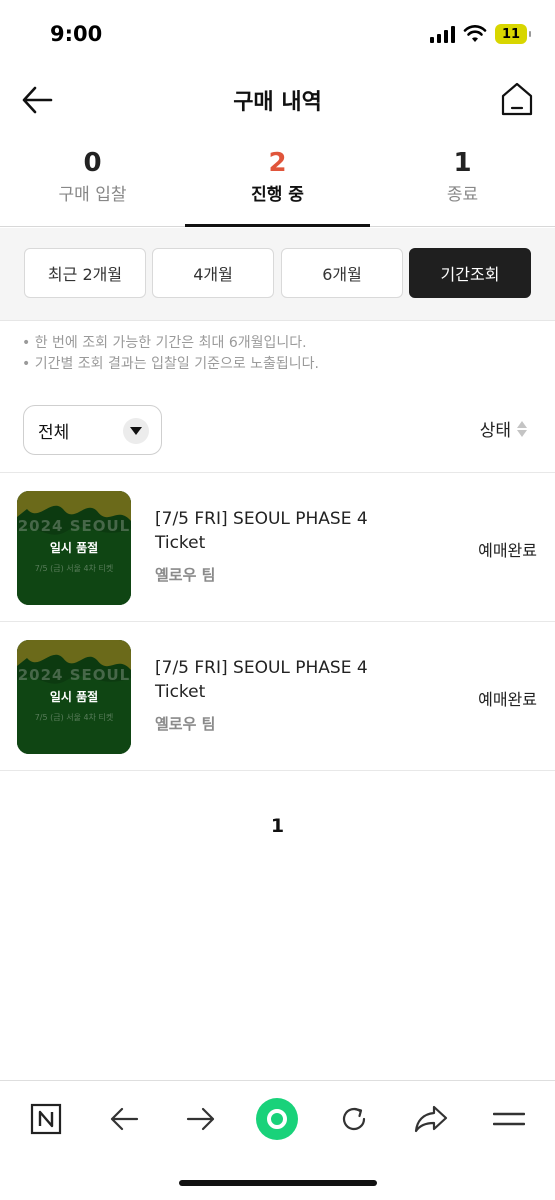  Describe the element at coordinates (54, 432) in the screenshot. I see `category-select-value: 전체` at that location.